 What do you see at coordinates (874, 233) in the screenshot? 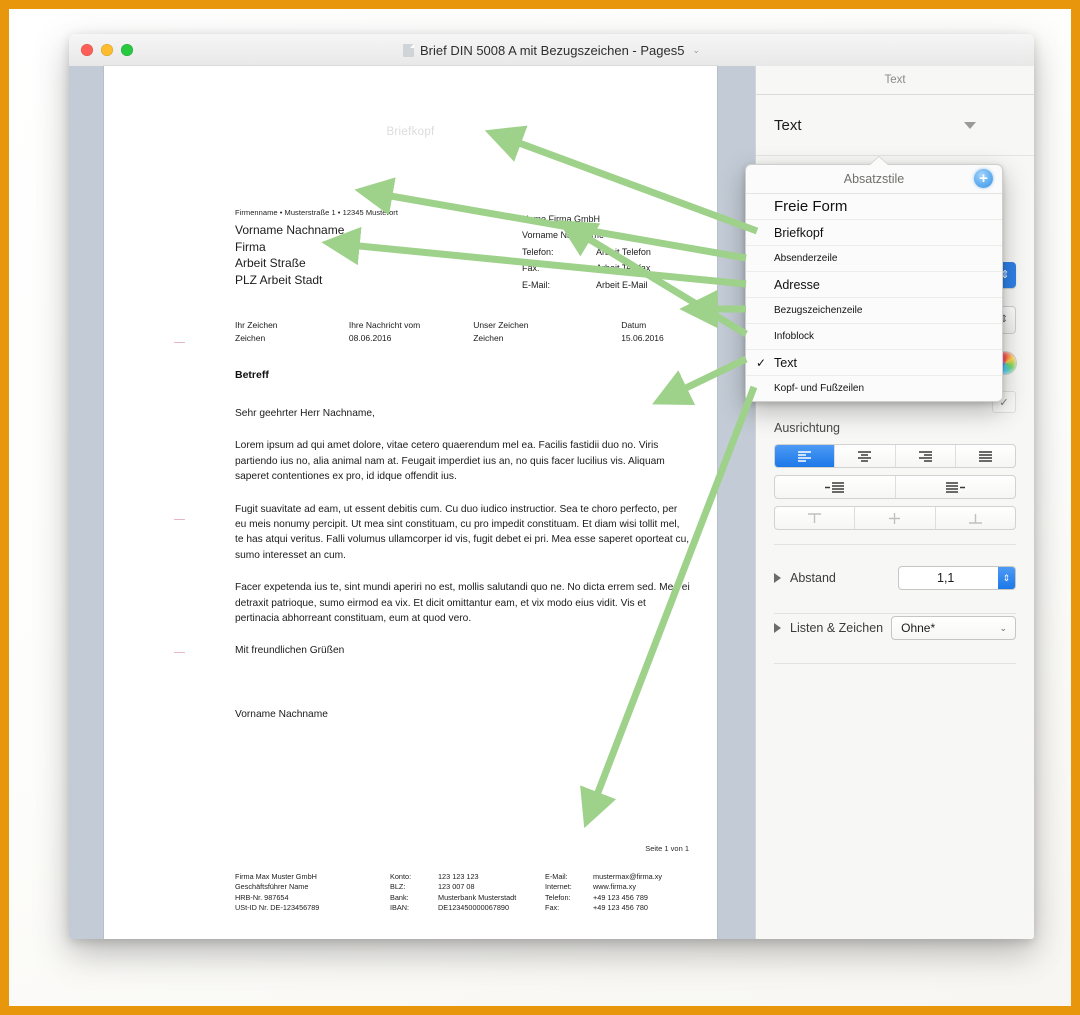
I see `menu-item-briefkopf: Briefkopf` at bounding box center [874, 233].